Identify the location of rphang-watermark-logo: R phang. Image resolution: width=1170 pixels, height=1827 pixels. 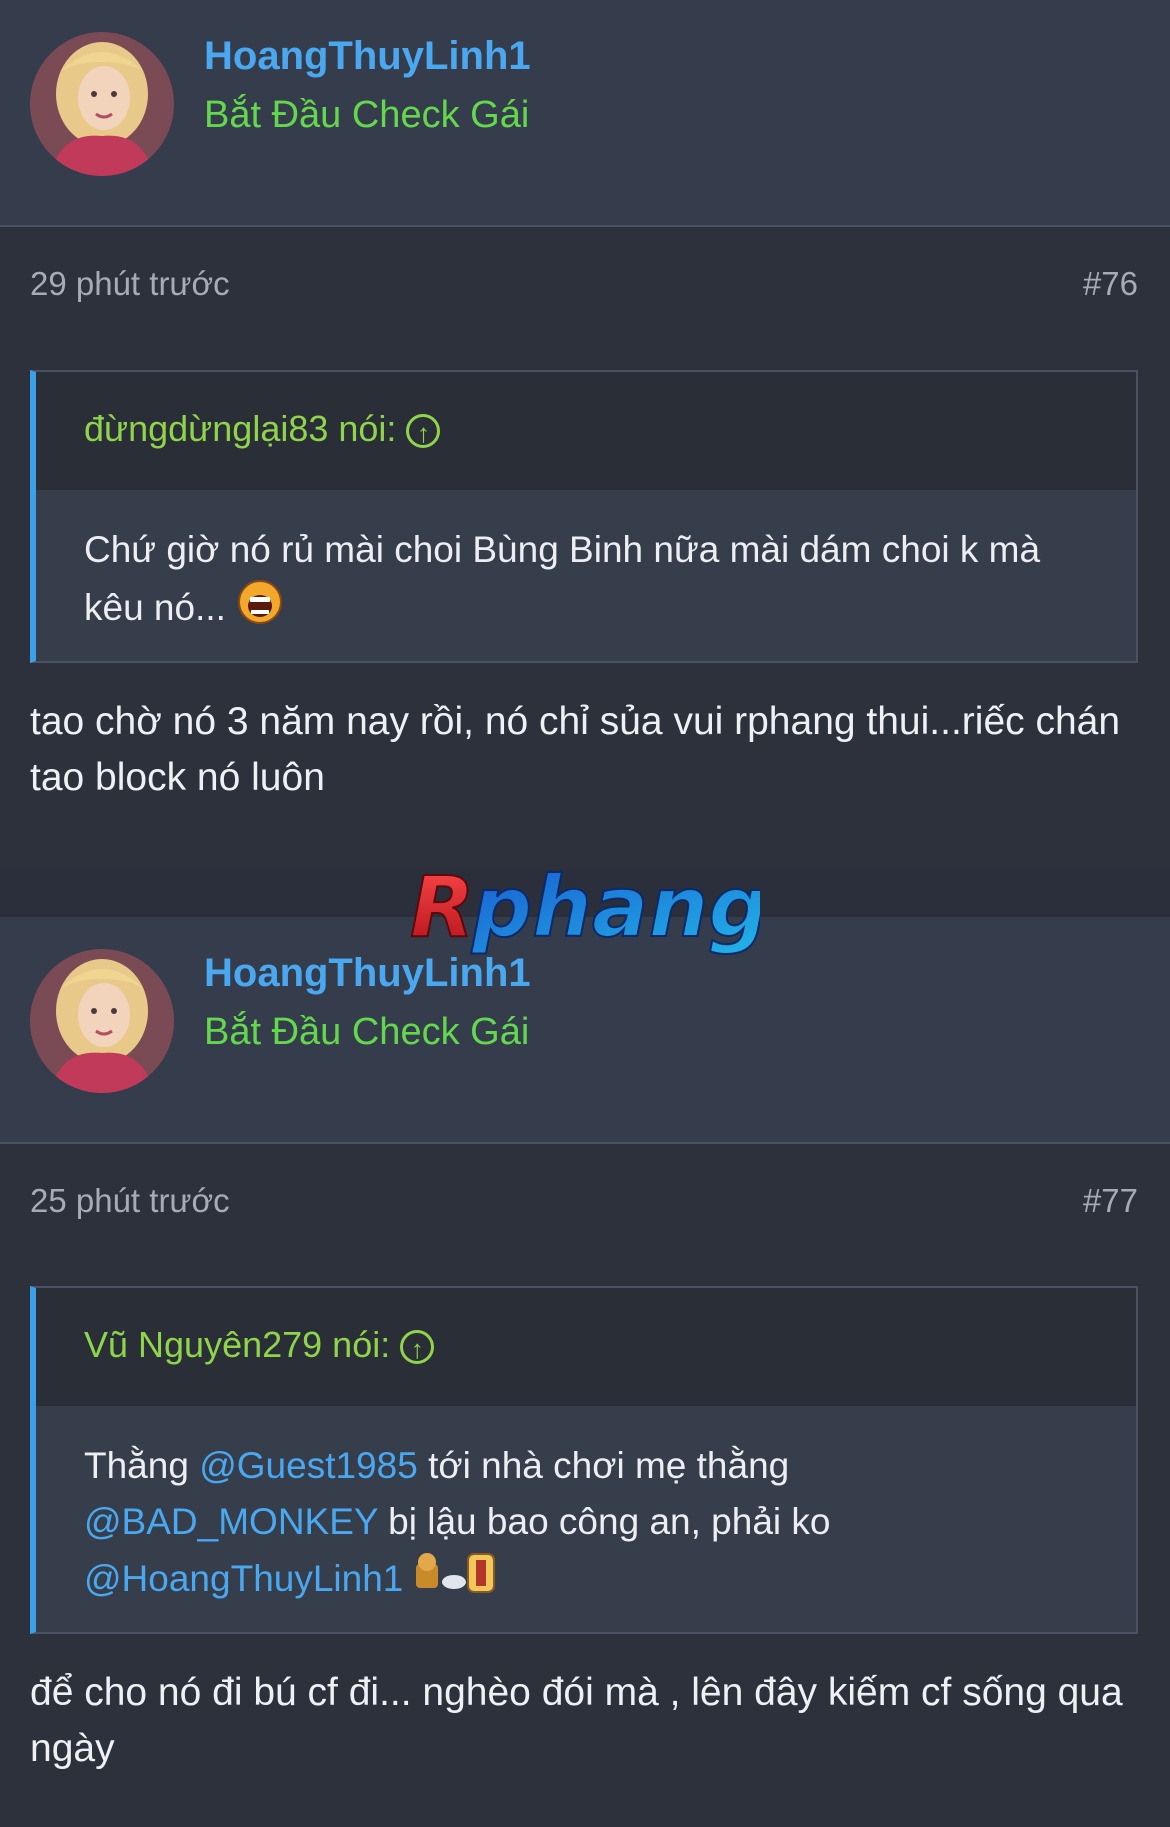
(589, 911).